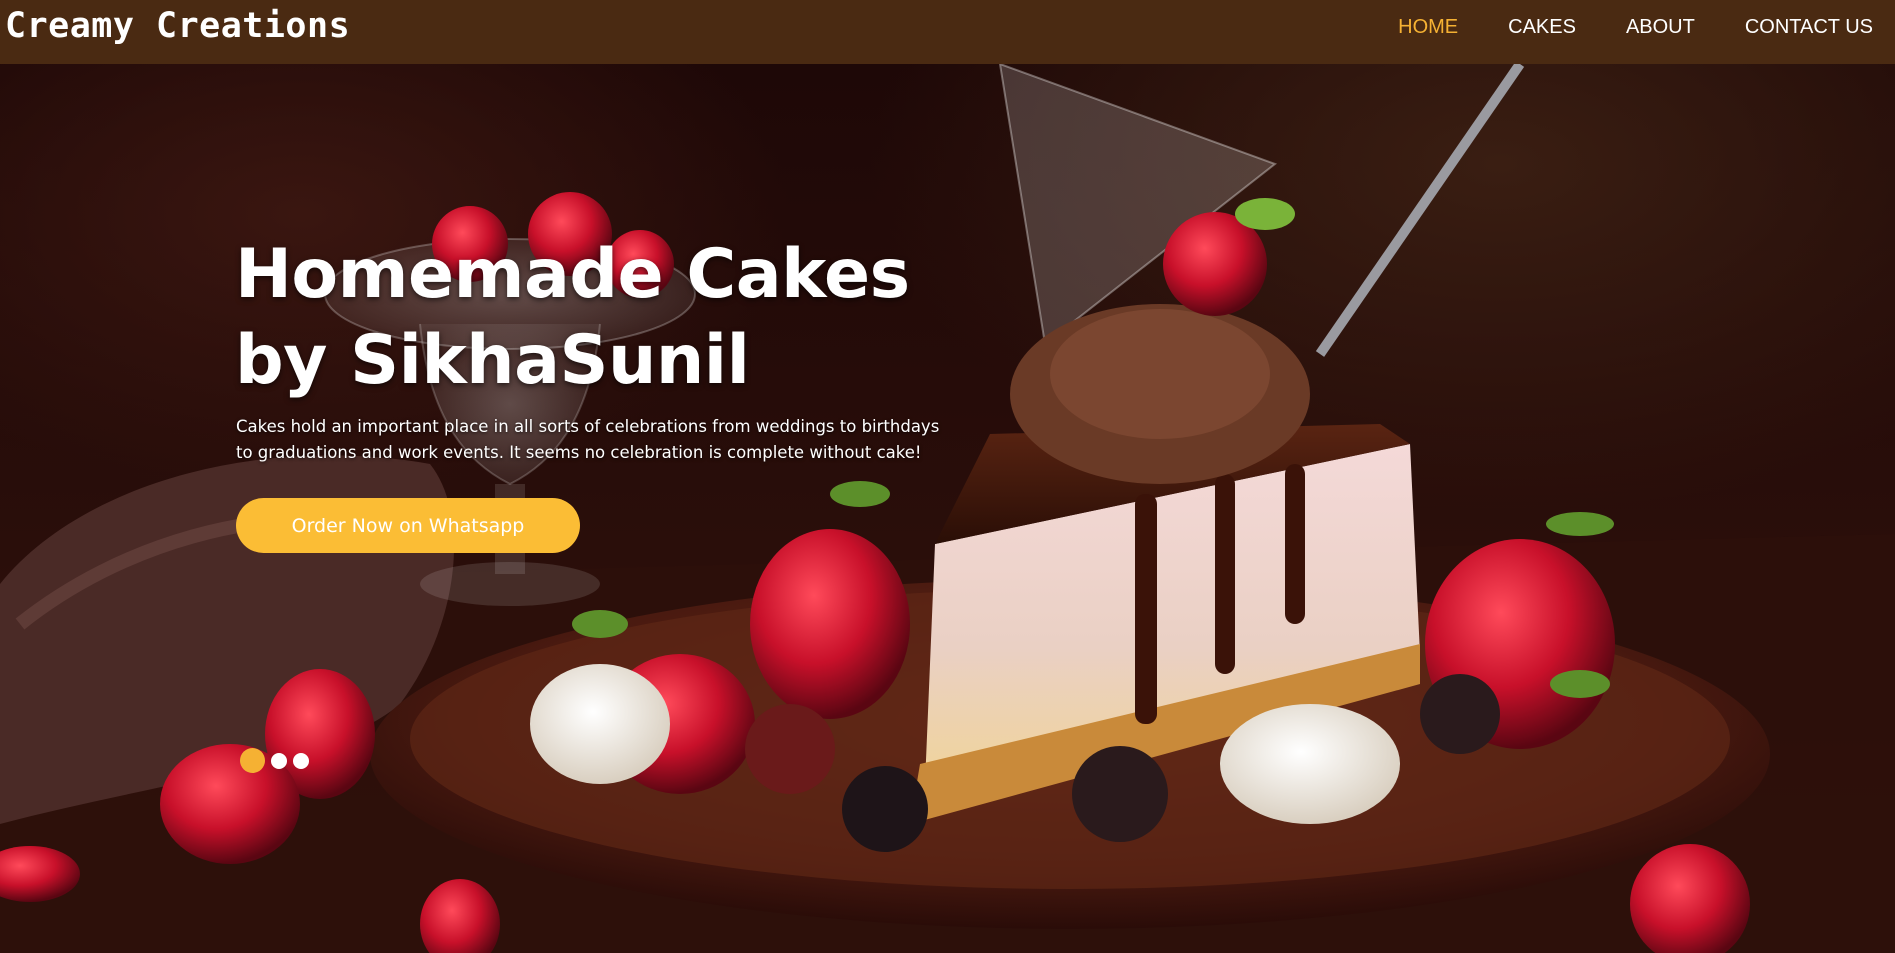 Image resolution: width=1895 pixels, height=953 pixels. What do you see at coordinates (572, 317) in the screenshot?
I see `hero-title: Homemade Cakes by SikhaSunil` at bounding box center [572, 317].